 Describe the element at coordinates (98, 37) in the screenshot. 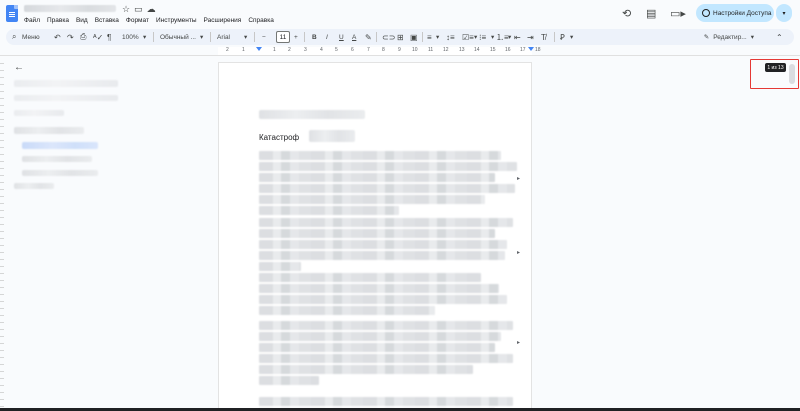

I see `spellcheck-icon: ᴬ✓` at that location.